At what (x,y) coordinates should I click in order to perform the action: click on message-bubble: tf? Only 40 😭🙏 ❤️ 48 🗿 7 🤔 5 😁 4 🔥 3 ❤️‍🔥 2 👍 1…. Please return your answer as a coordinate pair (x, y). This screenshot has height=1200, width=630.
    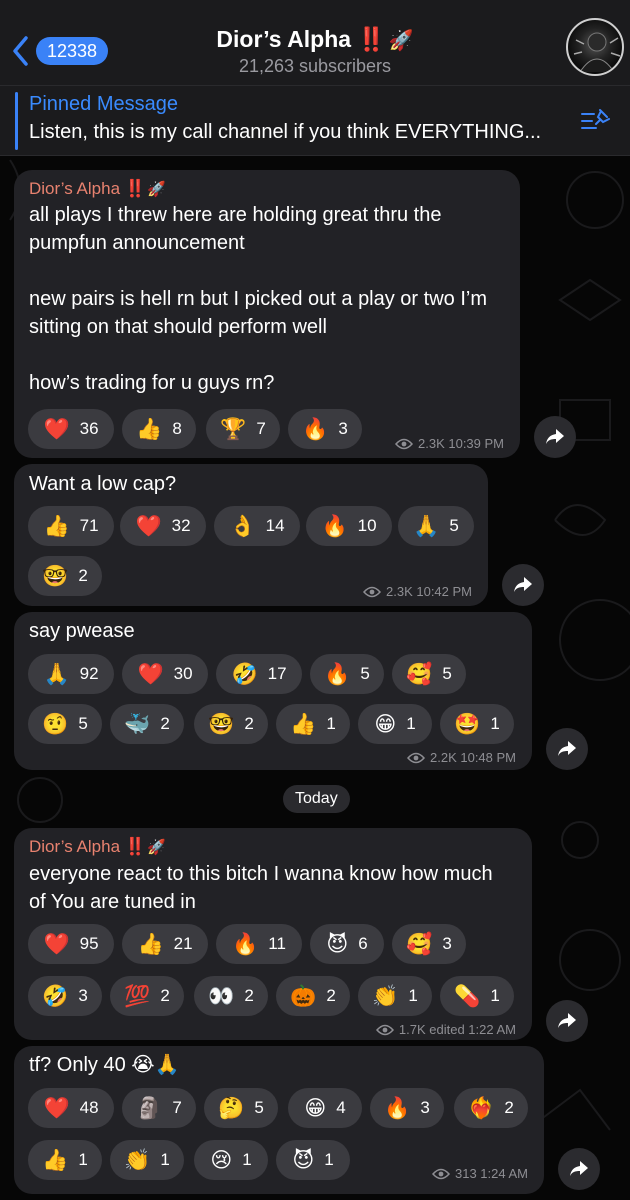
    Looking at the image, I should click on (279, 1120).